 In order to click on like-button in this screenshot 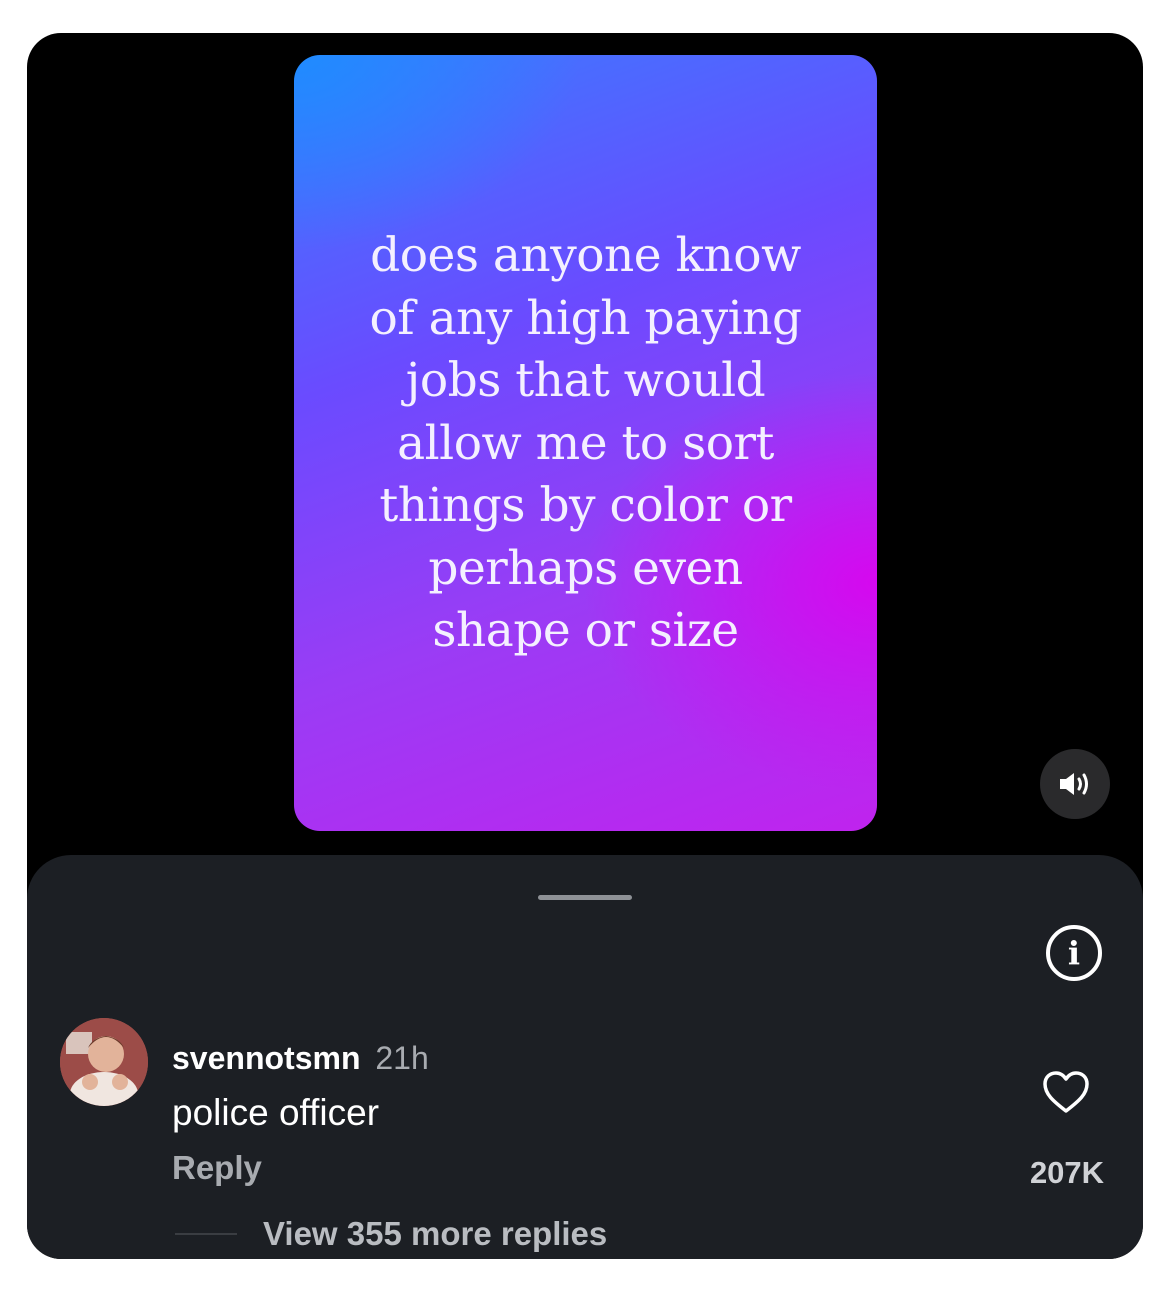, I will do `click(1066, 1092)`.